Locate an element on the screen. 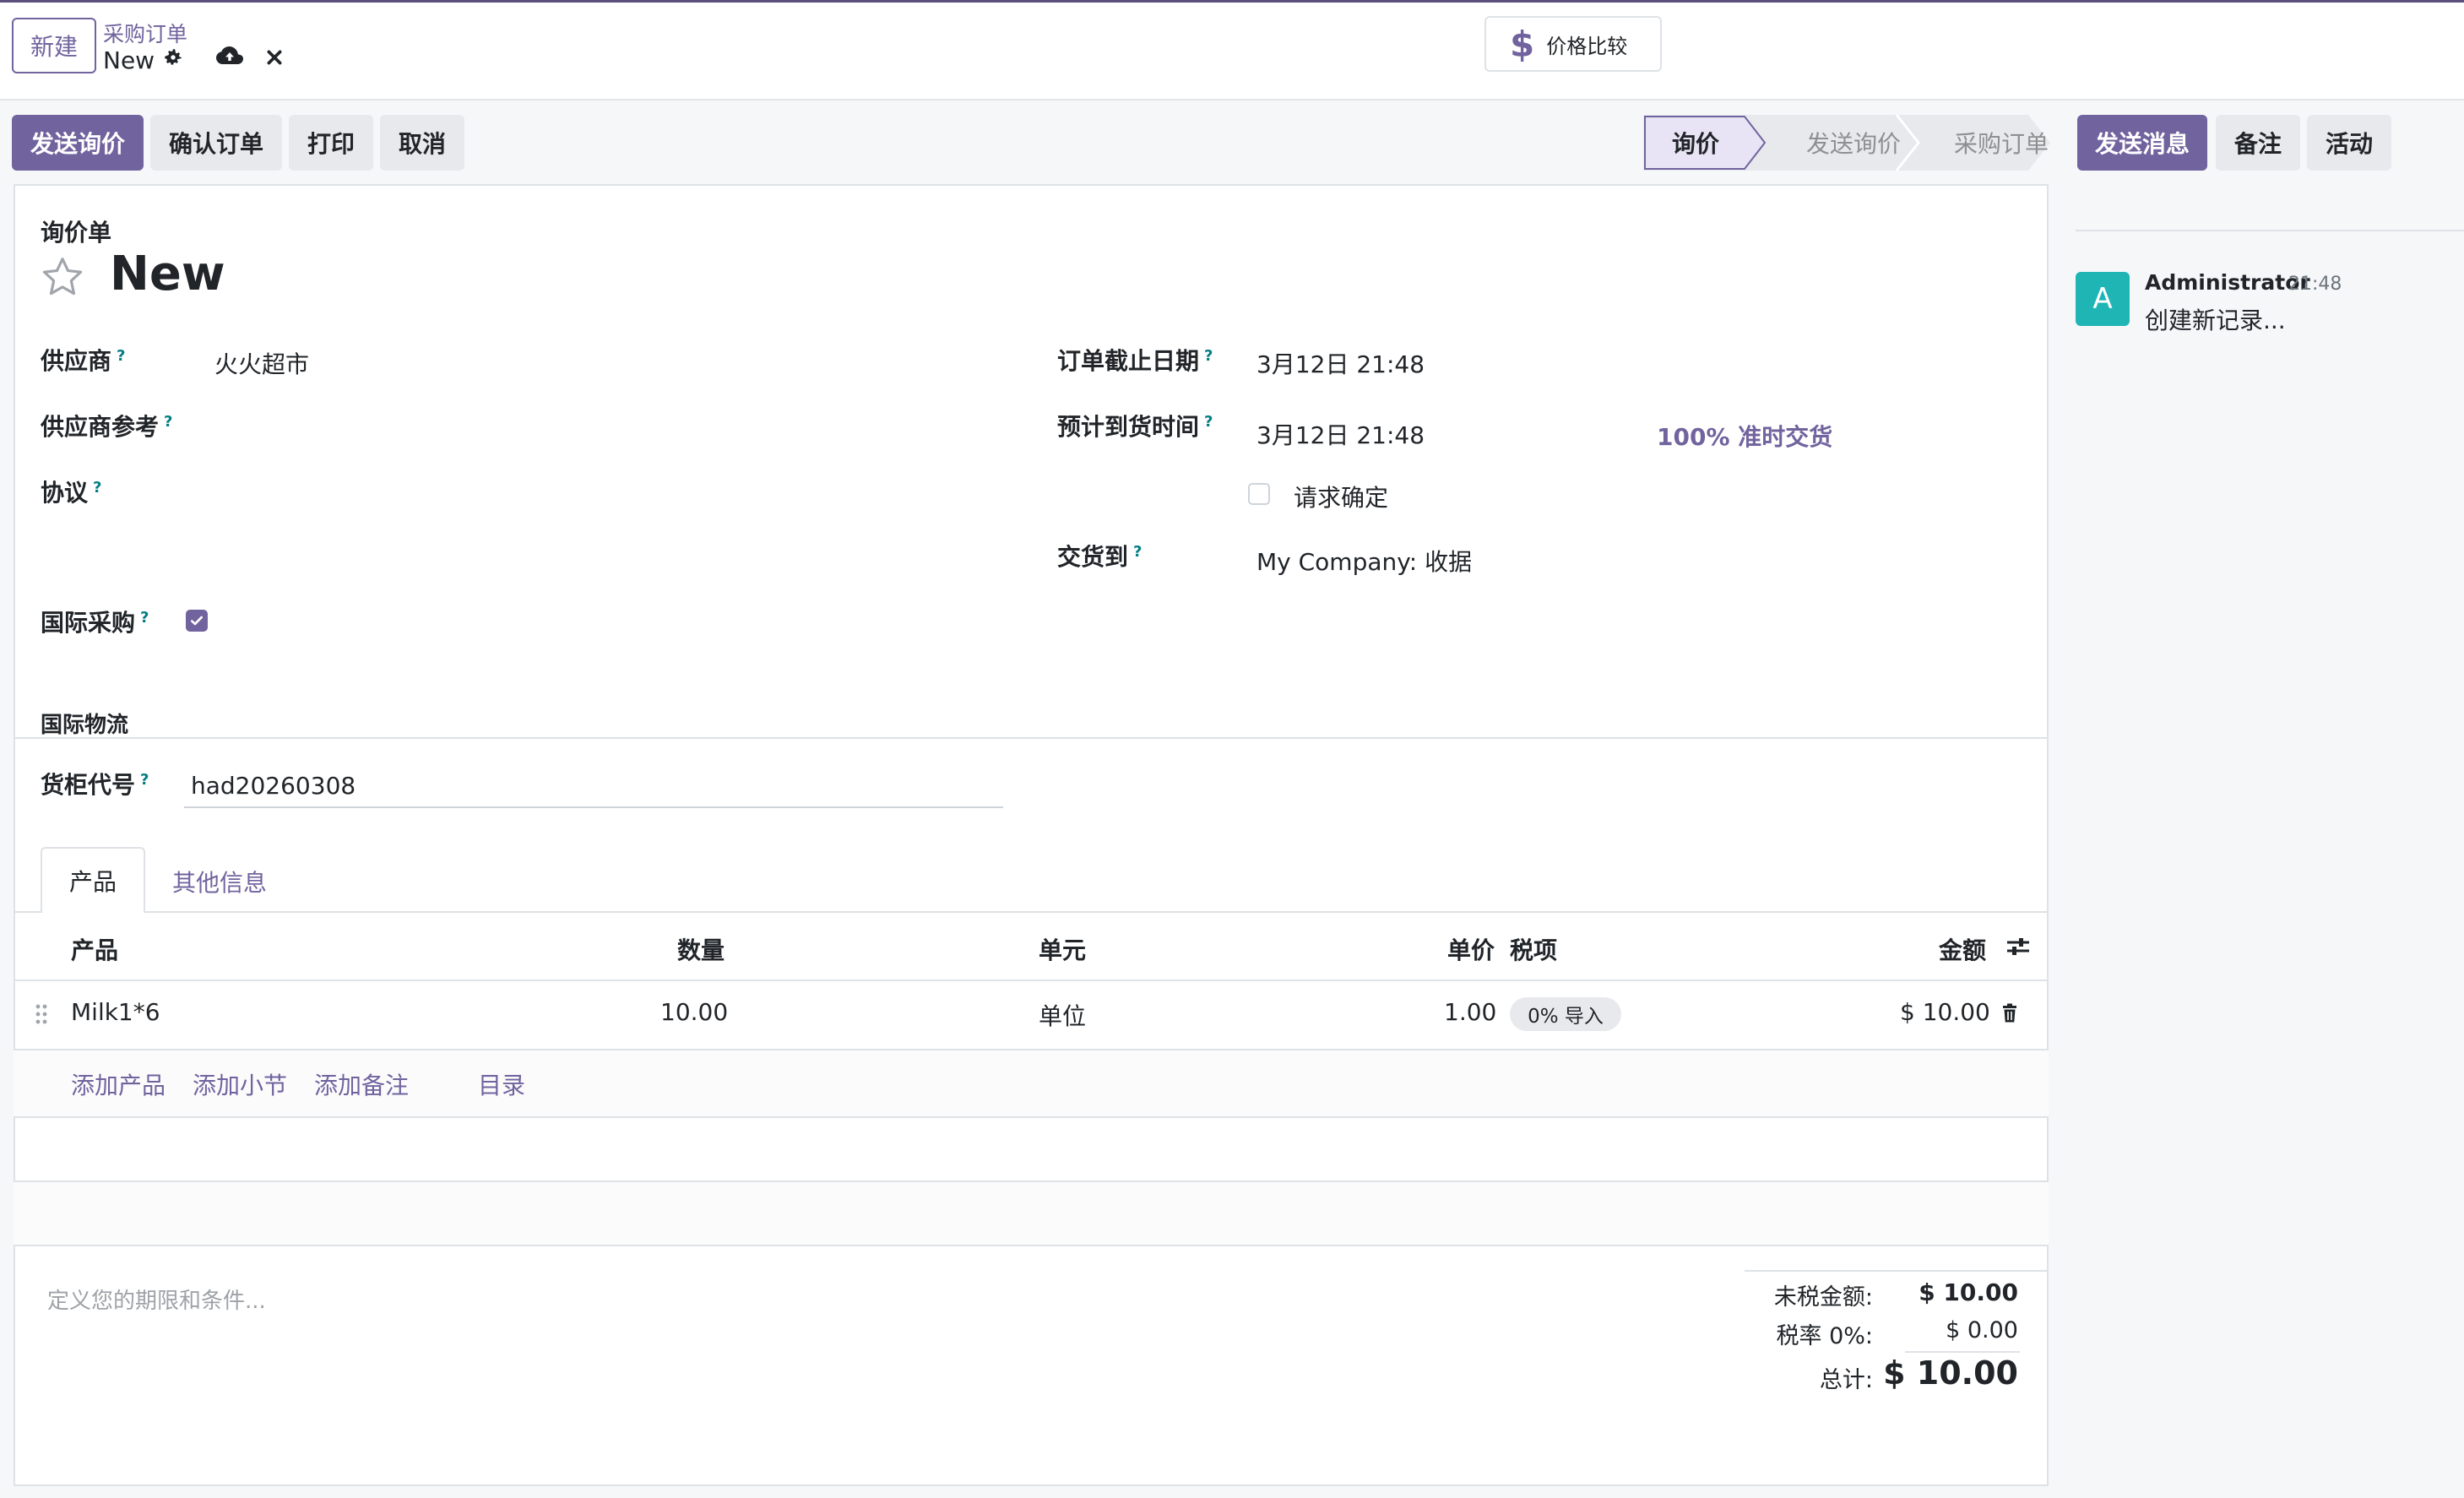 The height and width of the screenshot is (1498, 2464). col-unit: 单元 is located at coordinates (1062, 949).